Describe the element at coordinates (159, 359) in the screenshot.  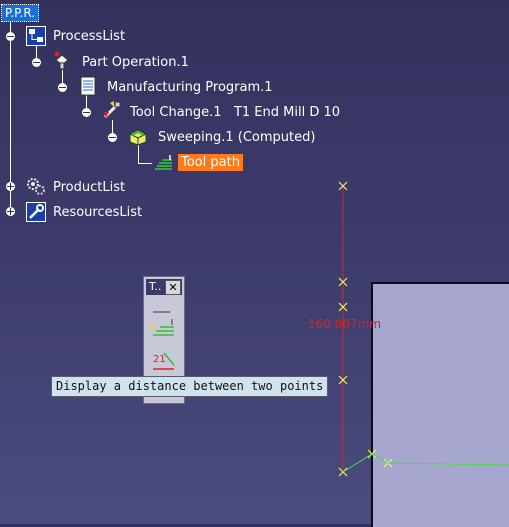
I see `svg-text: 21` at that location.